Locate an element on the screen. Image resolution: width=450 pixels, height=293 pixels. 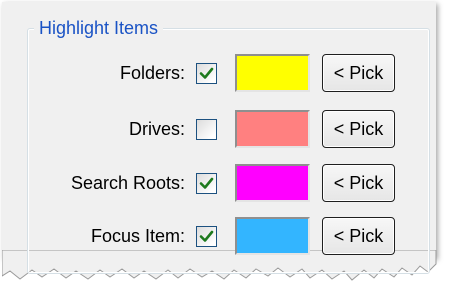
drives-color-swatch is located at coordinates (272, 129).